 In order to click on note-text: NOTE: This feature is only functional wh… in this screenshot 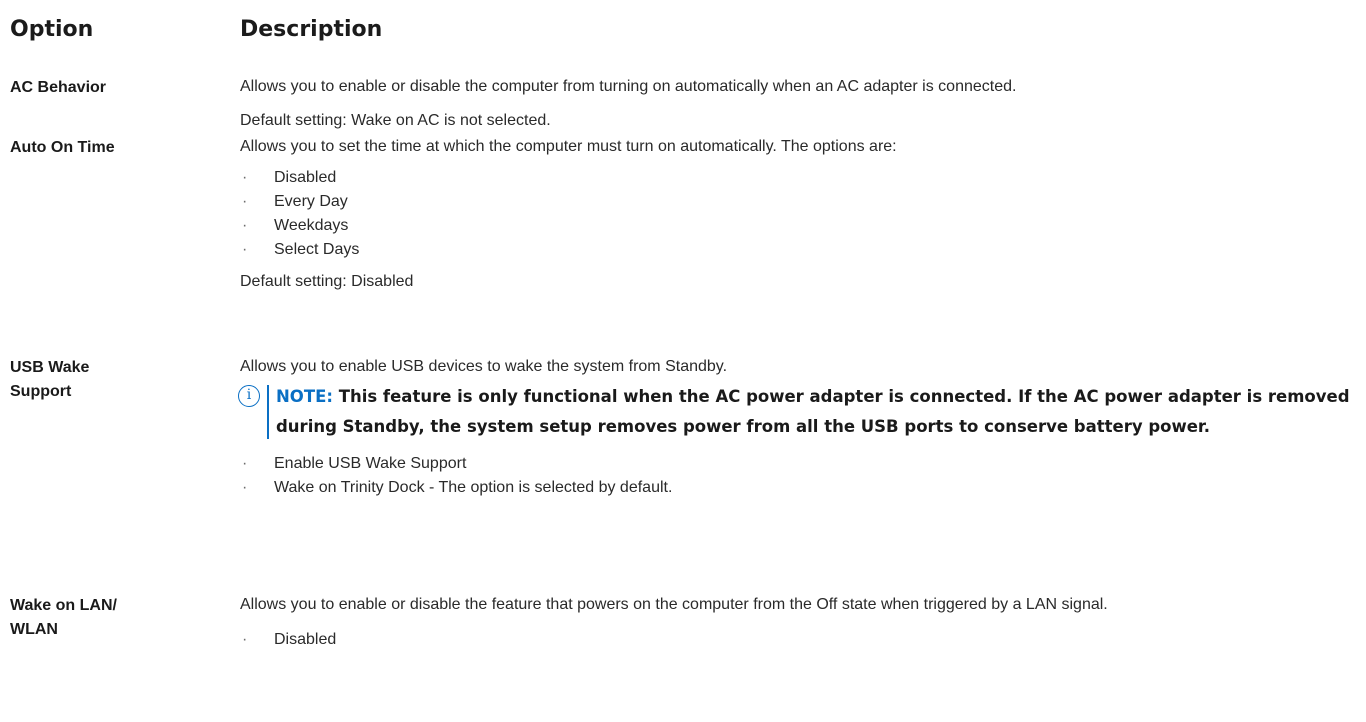, I will do `click(815, 412)`.